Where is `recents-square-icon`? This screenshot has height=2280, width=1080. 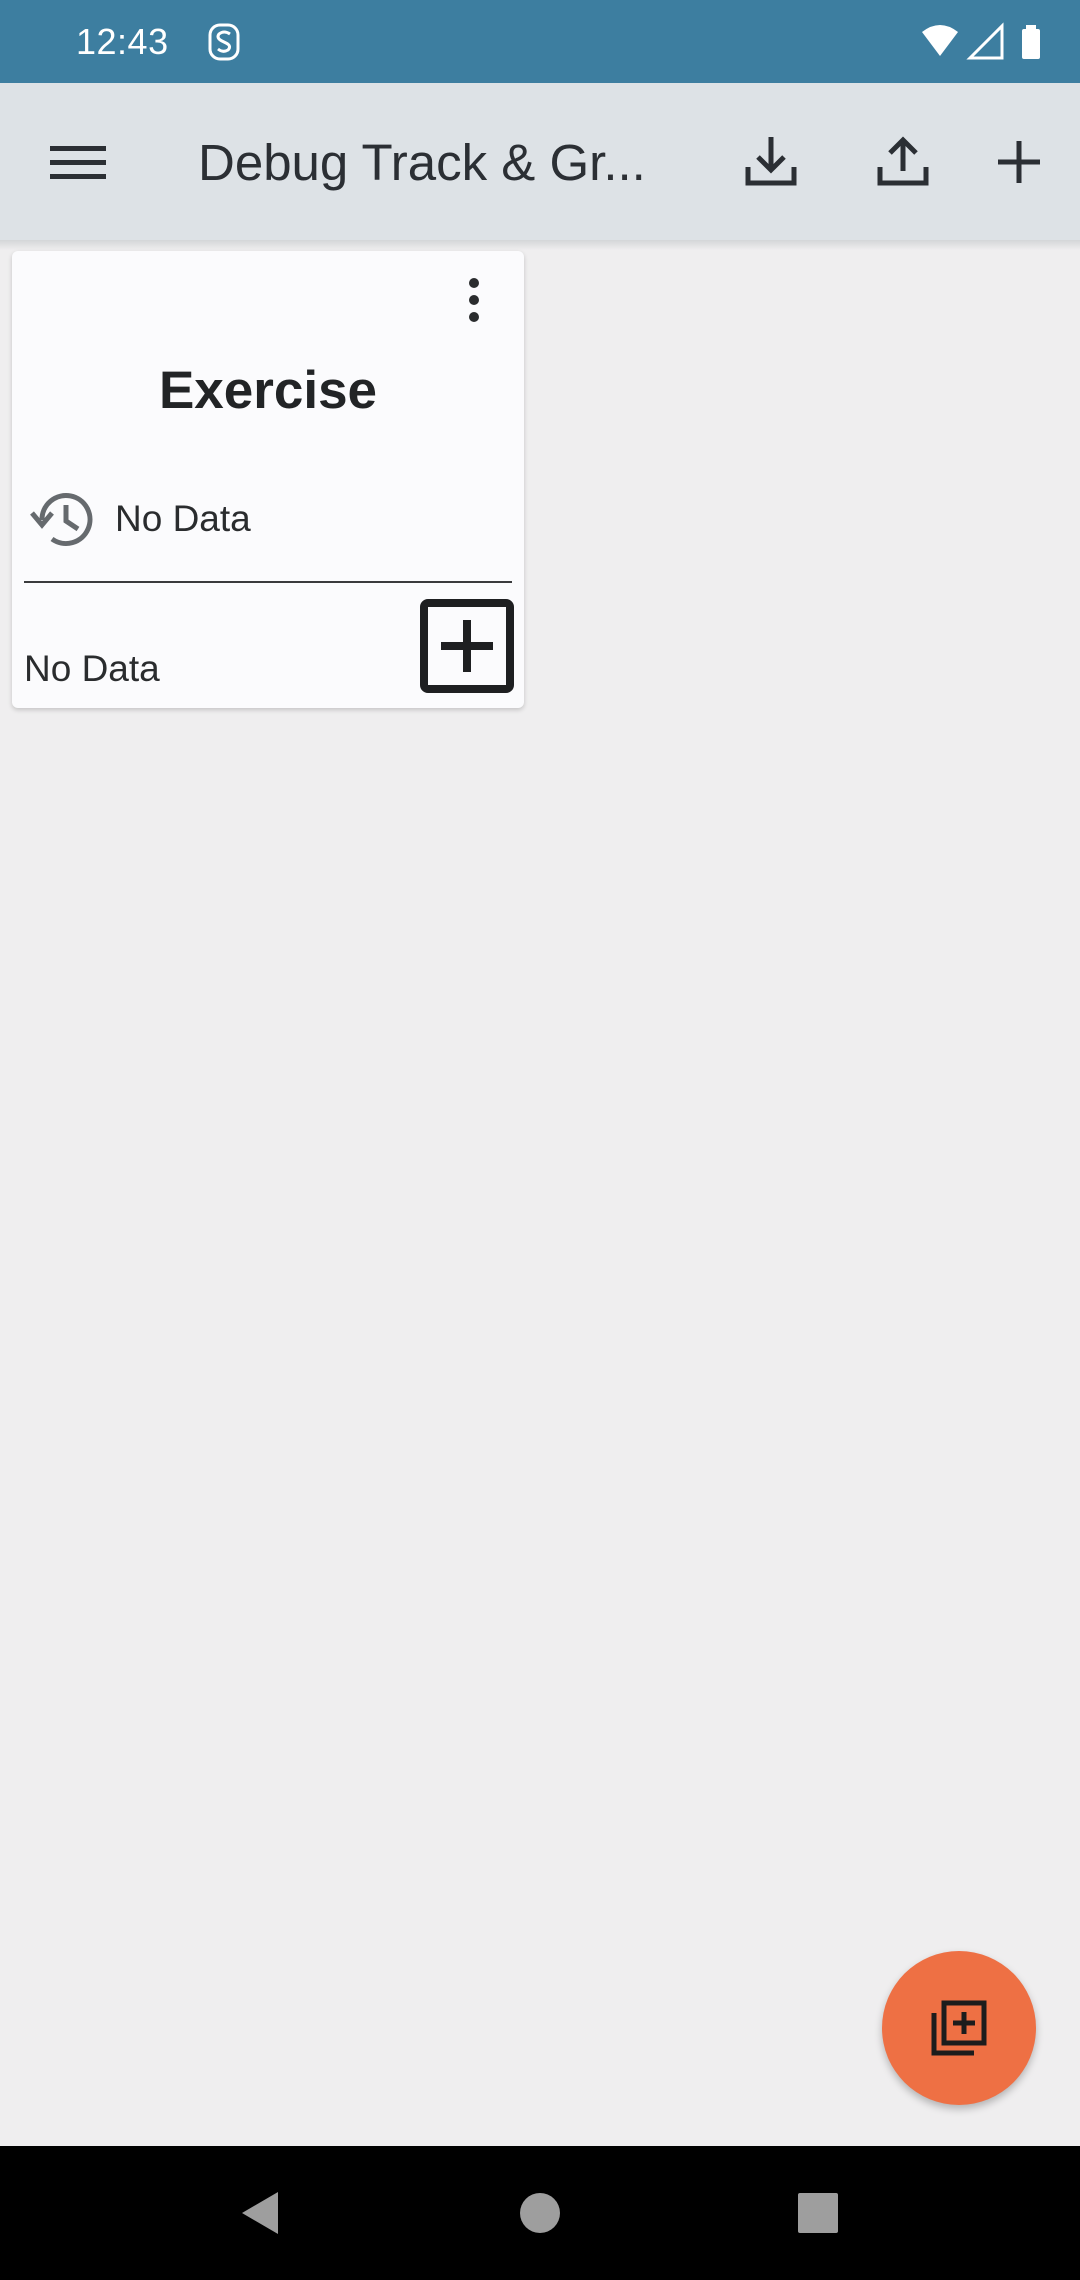
recents-square-icon is located at coordinates (818, 2213).